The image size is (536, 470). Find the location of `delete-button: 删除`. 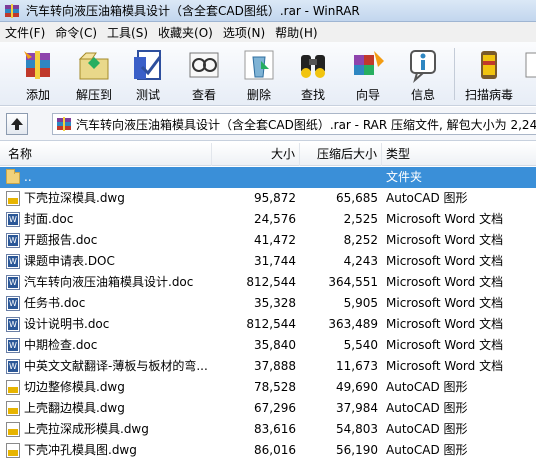

delete-button: 删除 is located at coordinates (259, 74).